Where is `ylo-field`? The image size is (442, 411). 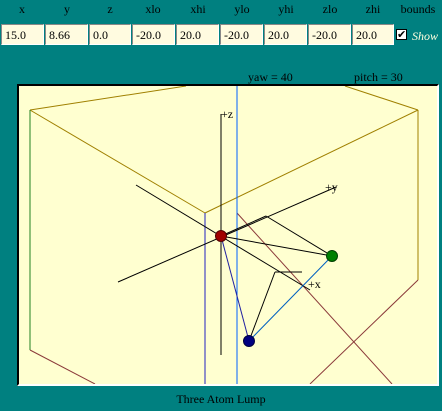
ylo-field is located at coordinates (241, 34).